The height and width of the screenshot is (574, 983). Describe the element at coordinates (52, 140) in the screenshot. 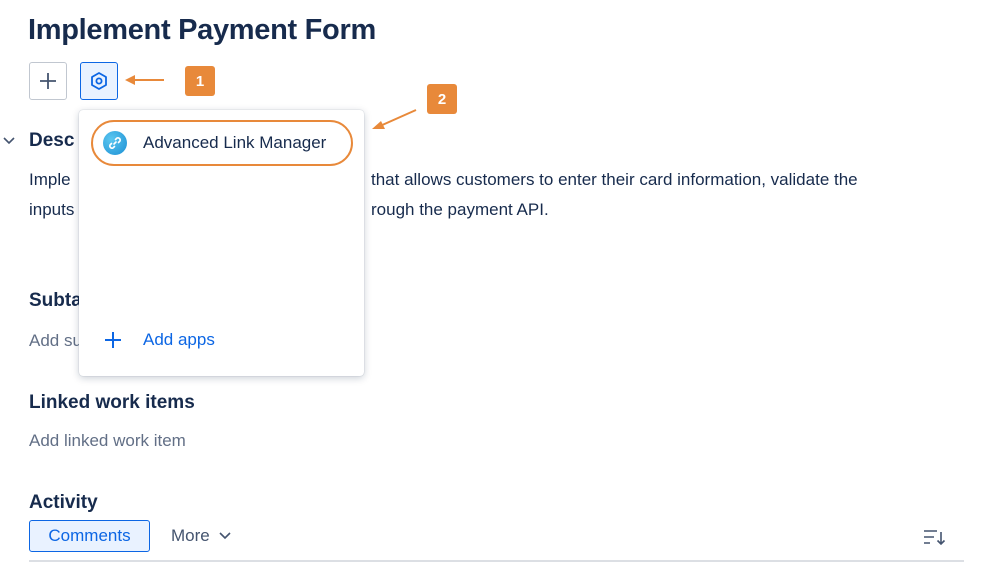

I see `description-heading: Desc` at that location.